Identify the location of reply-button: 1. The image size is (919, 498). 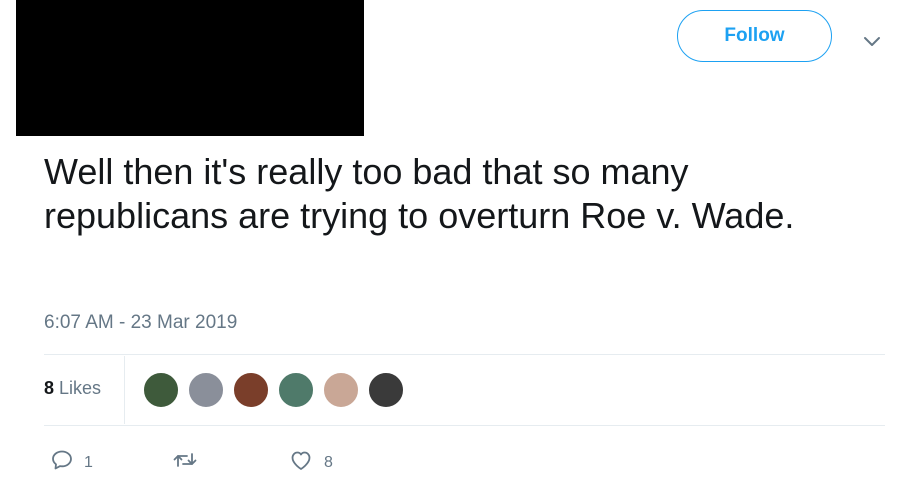
(71, 462).